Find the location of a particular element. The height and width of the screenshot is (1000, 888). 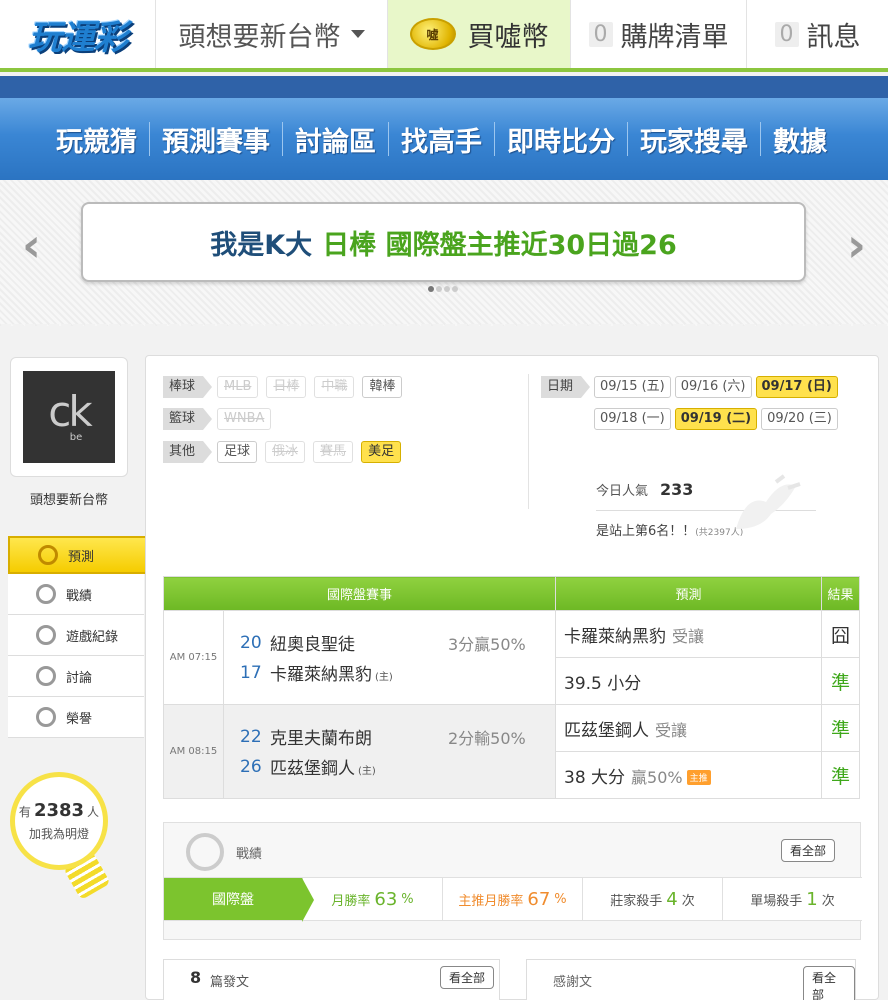

profile-menu-game-log: 遊戲紀錄 is located at coordinates (76, 635).